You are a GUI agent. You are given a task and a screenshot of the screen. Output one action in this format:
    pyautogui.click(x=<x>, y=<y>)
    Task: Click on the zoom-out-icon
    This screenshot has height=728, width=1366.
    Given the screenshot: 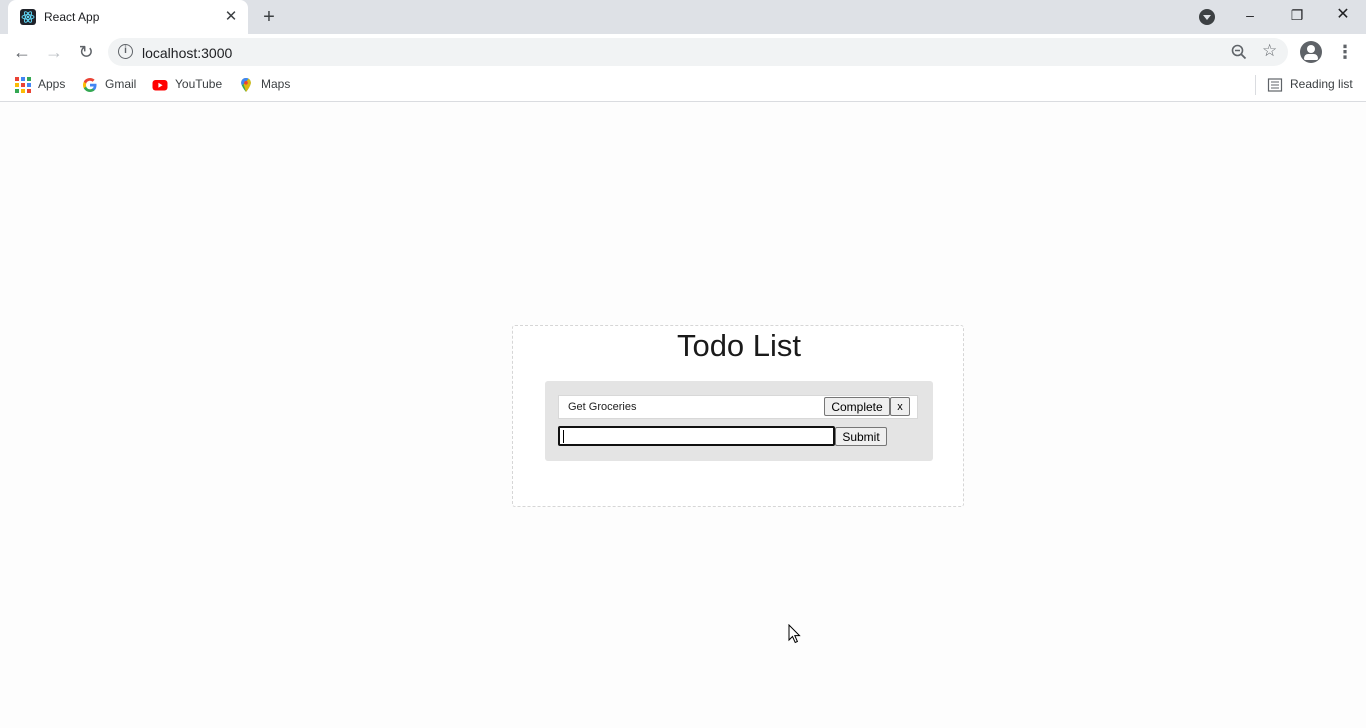 What is the action you would take?
    pyautogui.click(x=1239, y=52)
    